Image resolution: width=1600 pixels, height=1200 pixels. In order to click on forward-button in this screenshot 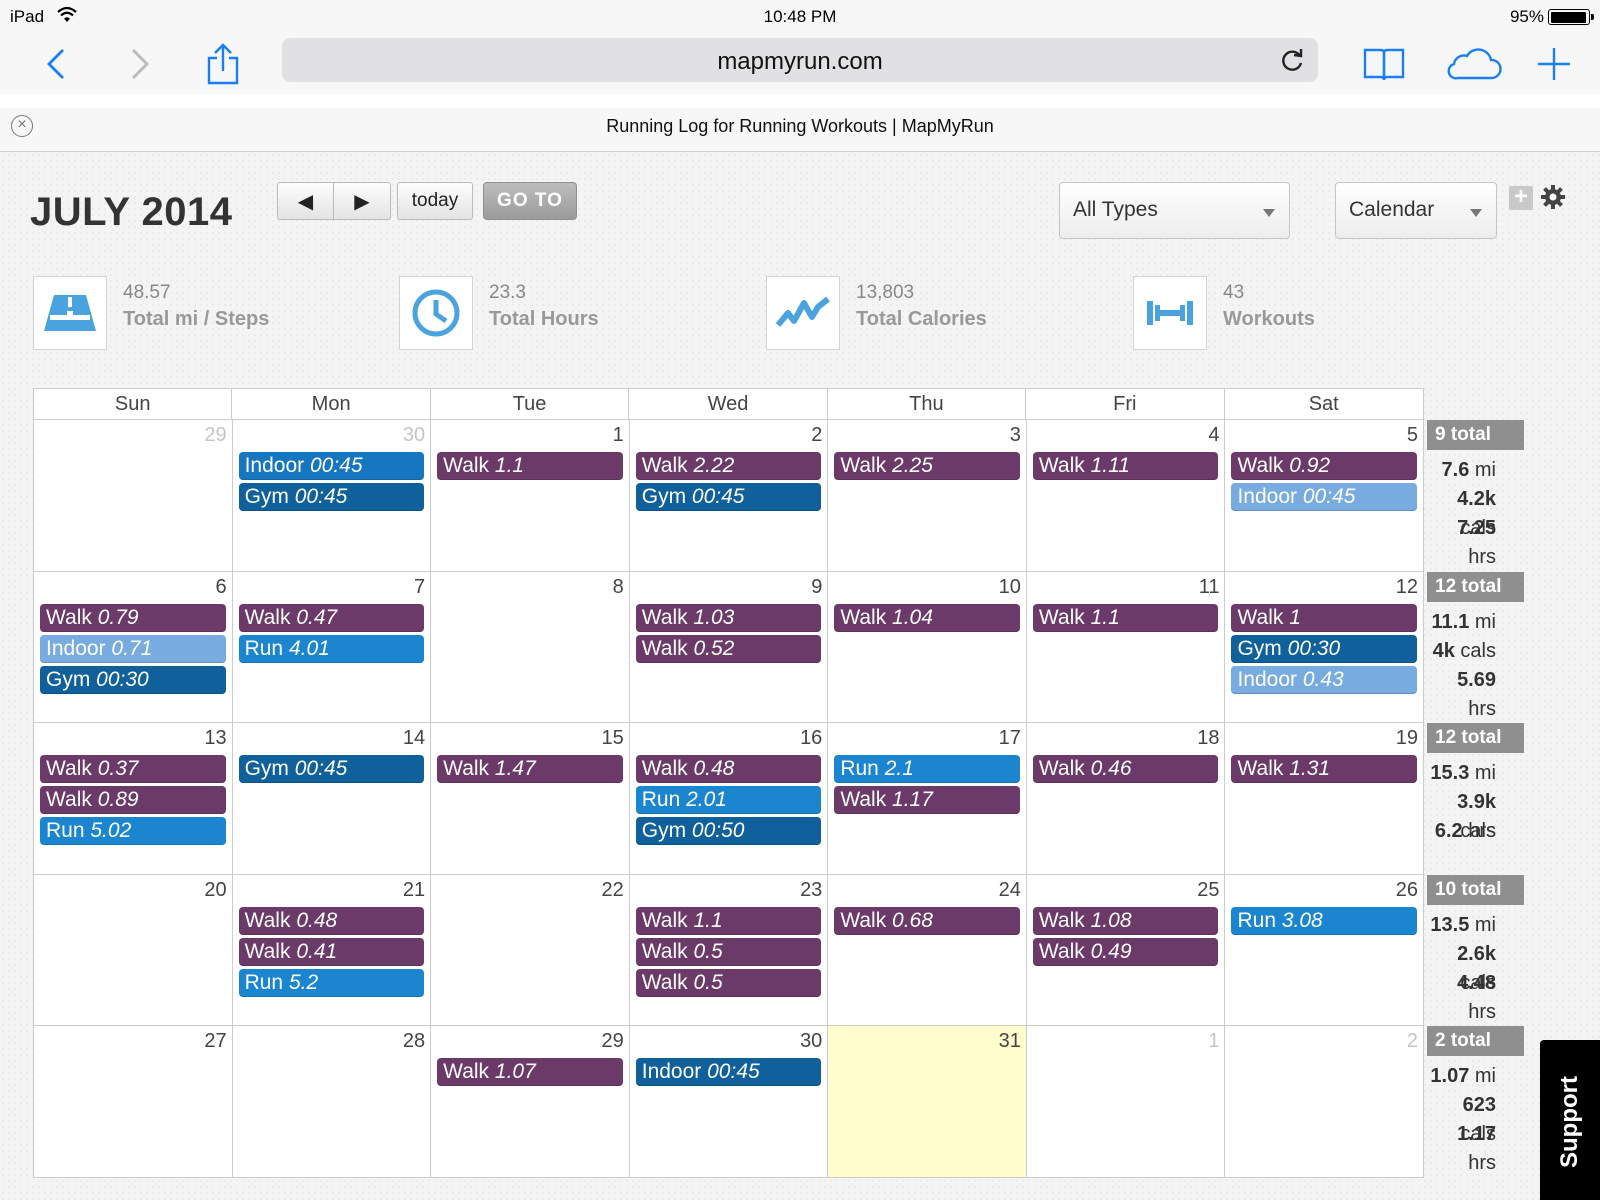, I will do `click(140, 64)`.